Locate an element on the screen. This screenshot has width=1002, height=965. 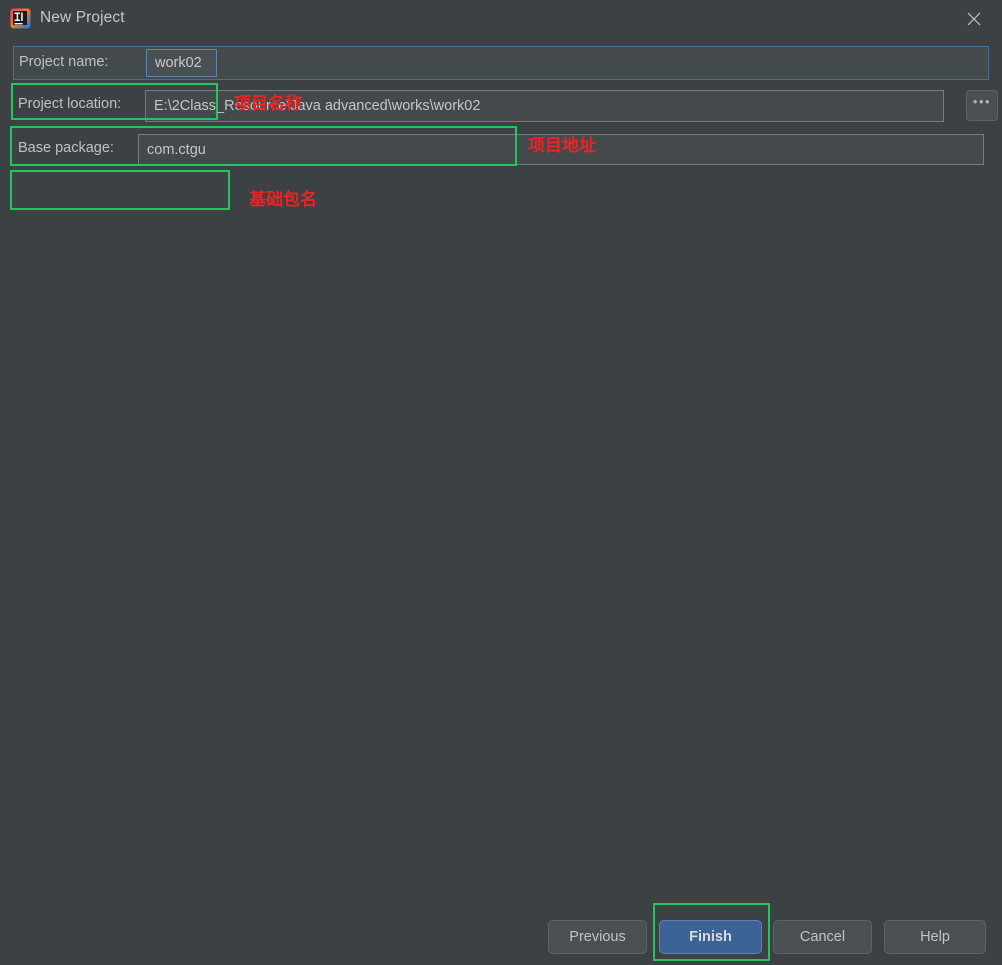
annotation-box-base-package is located at coordinates (120, 190).